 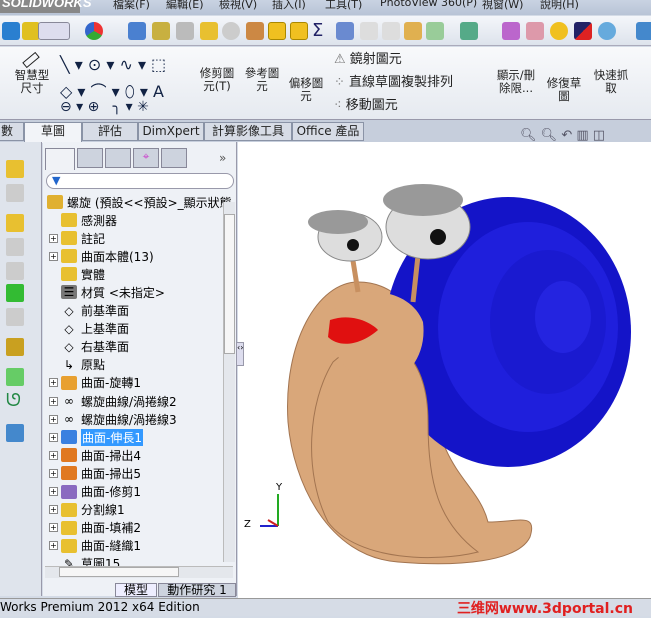 What do you see at coordinates (535, 31) in the screenshot?
I see `zebra-icon` at bounding box center [535, 31].